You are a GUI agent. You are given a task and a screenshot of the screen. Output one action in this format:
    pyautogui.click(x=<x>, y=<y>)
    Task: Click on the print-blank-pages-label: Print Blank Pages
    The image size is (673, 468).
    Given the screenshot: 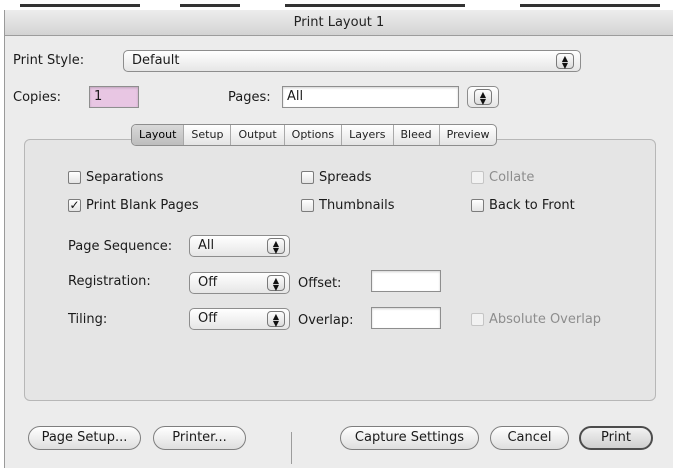 What is the action you would take?
    pyautogui.click(x=142, y=205)
    